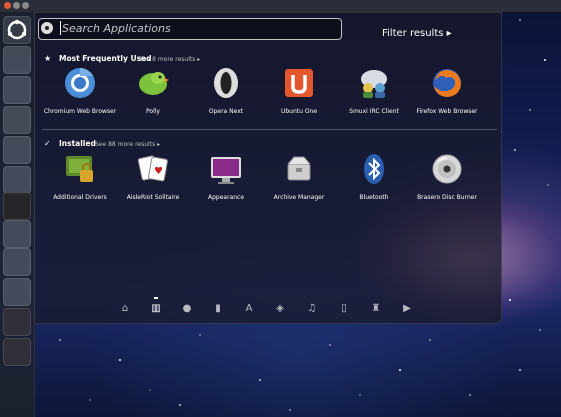 The image size is (561, 417). Describe the element at coordinates (17, 234) in the screenshot. I see `launcher-item-opera` at that location.